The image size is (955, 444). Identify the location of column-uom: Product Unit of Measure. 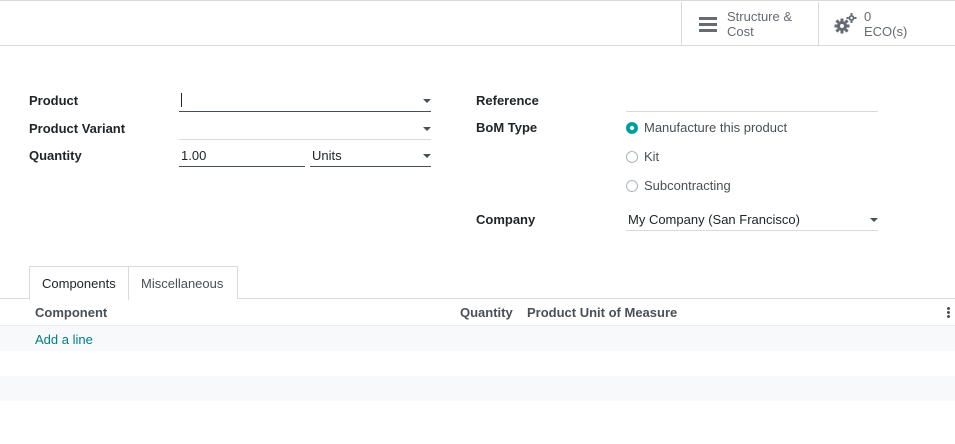
(602, 312).